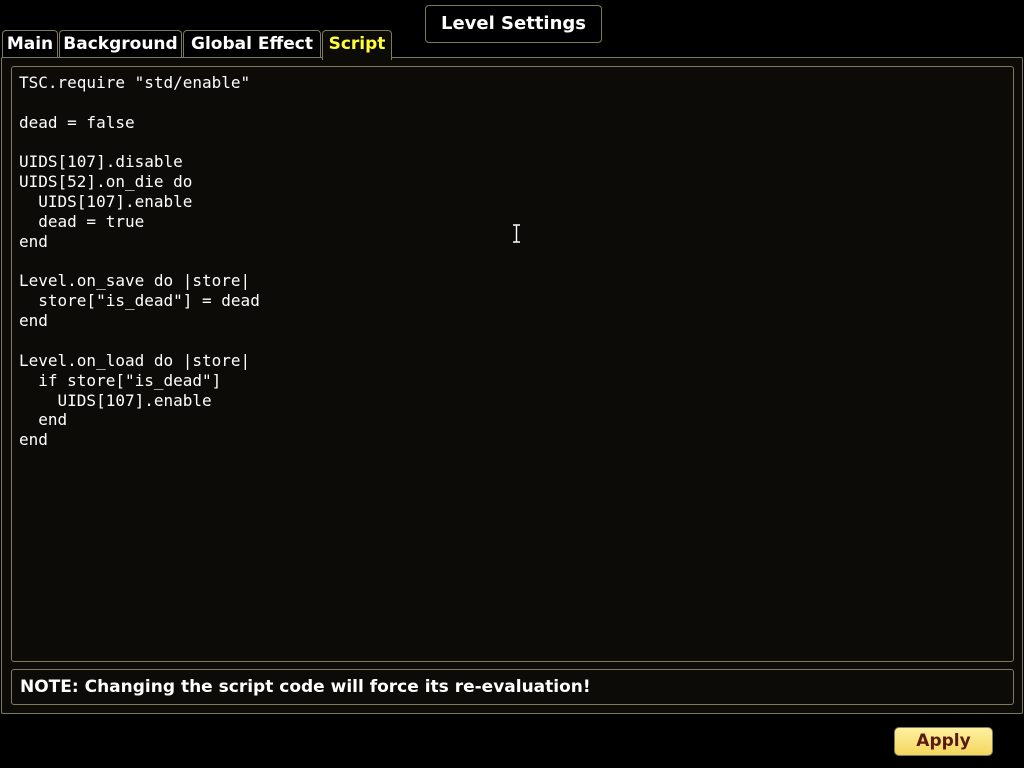 The image size is (1024, 768). What do you see at coordinates (252, 44) in the screenshot?
I see `tab-global-effect: Global Effect` at bounding box center [252, 44].